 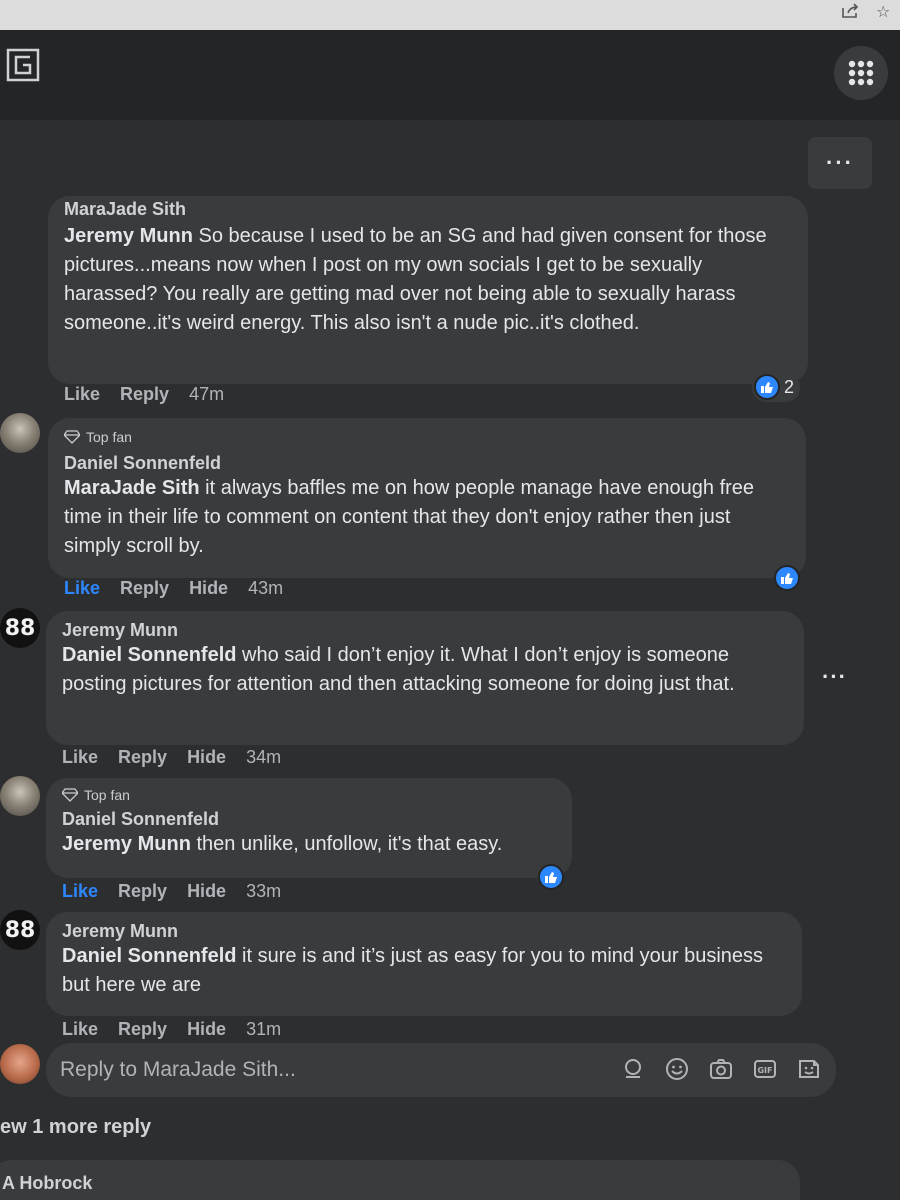 I want to click on composer-tools: GIF, so click(x=721, y=1069).